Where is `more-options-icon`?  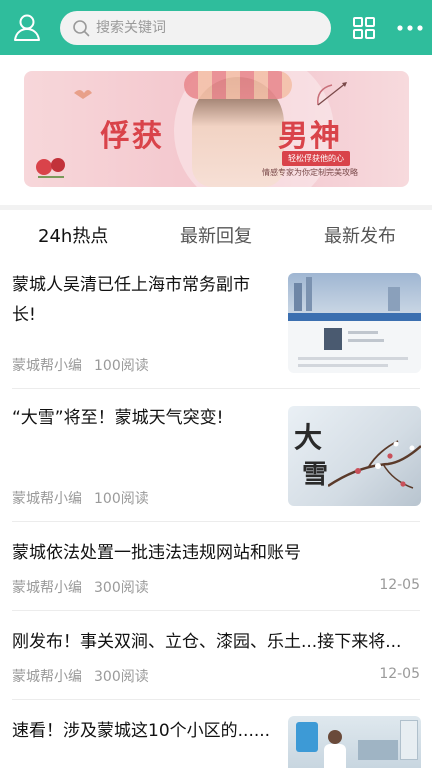
more-options-icon is located at coordinates (410, 28).